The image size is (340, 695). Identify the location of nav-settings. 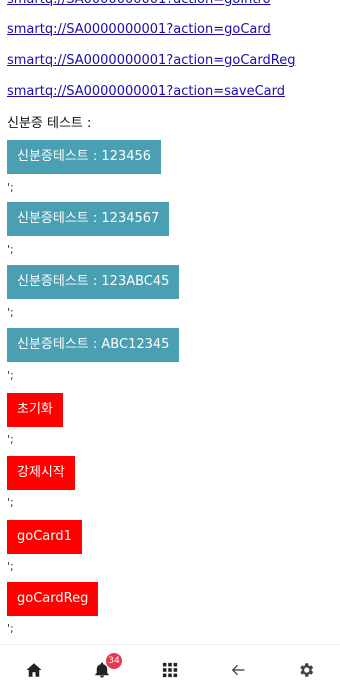
(306, 670).